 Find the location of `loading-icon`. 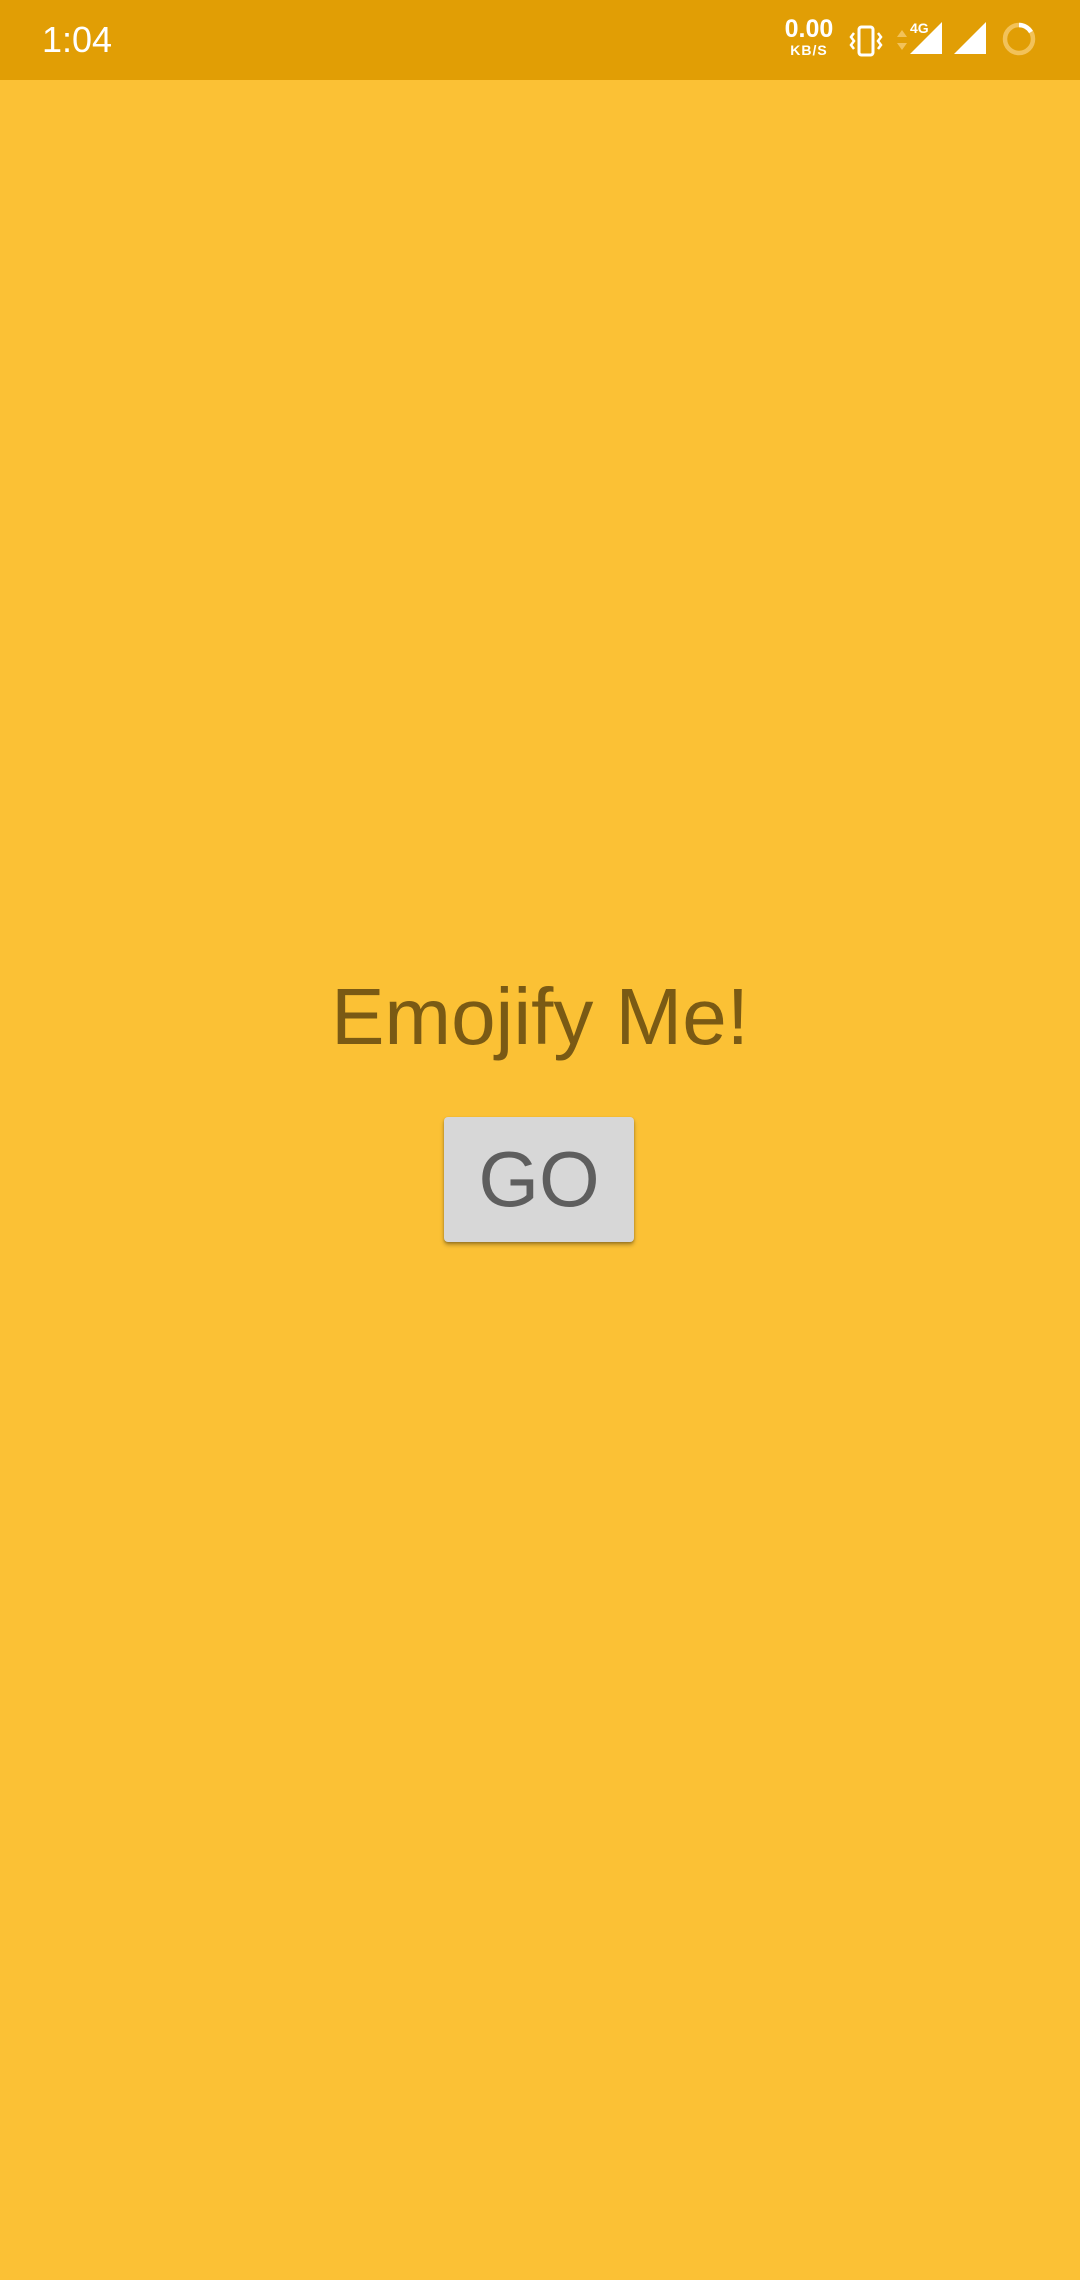

loading-icon is located at coordinates (1019, 41).